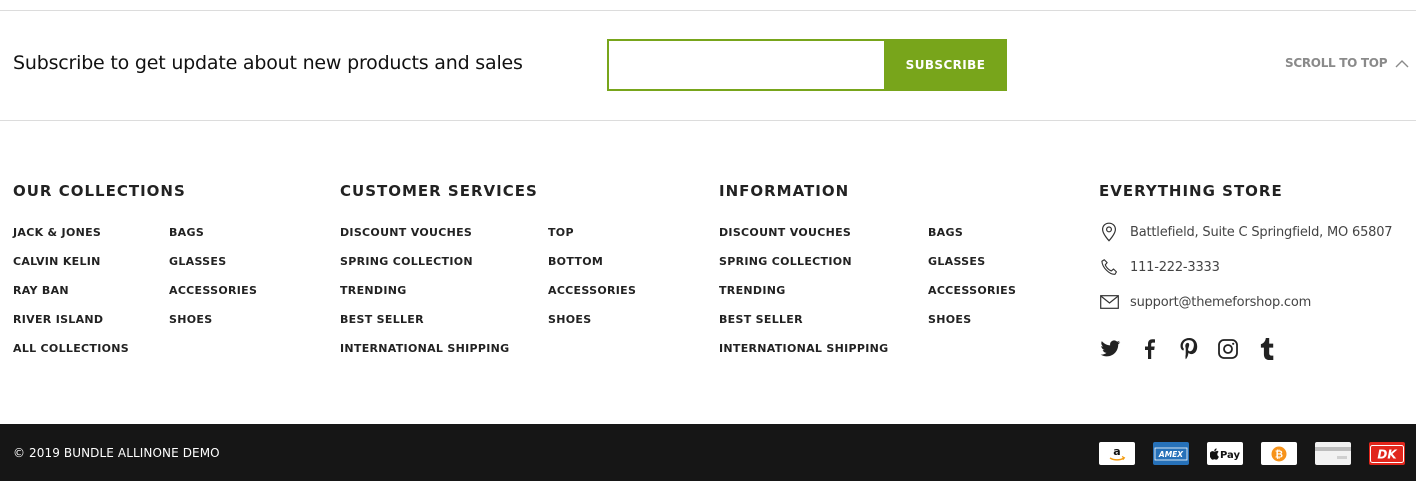  Describe the element at coordinates (1336, 63) in the screenshot. I see `scroll-to-top-label: SCROLL TO TOP` at that location.